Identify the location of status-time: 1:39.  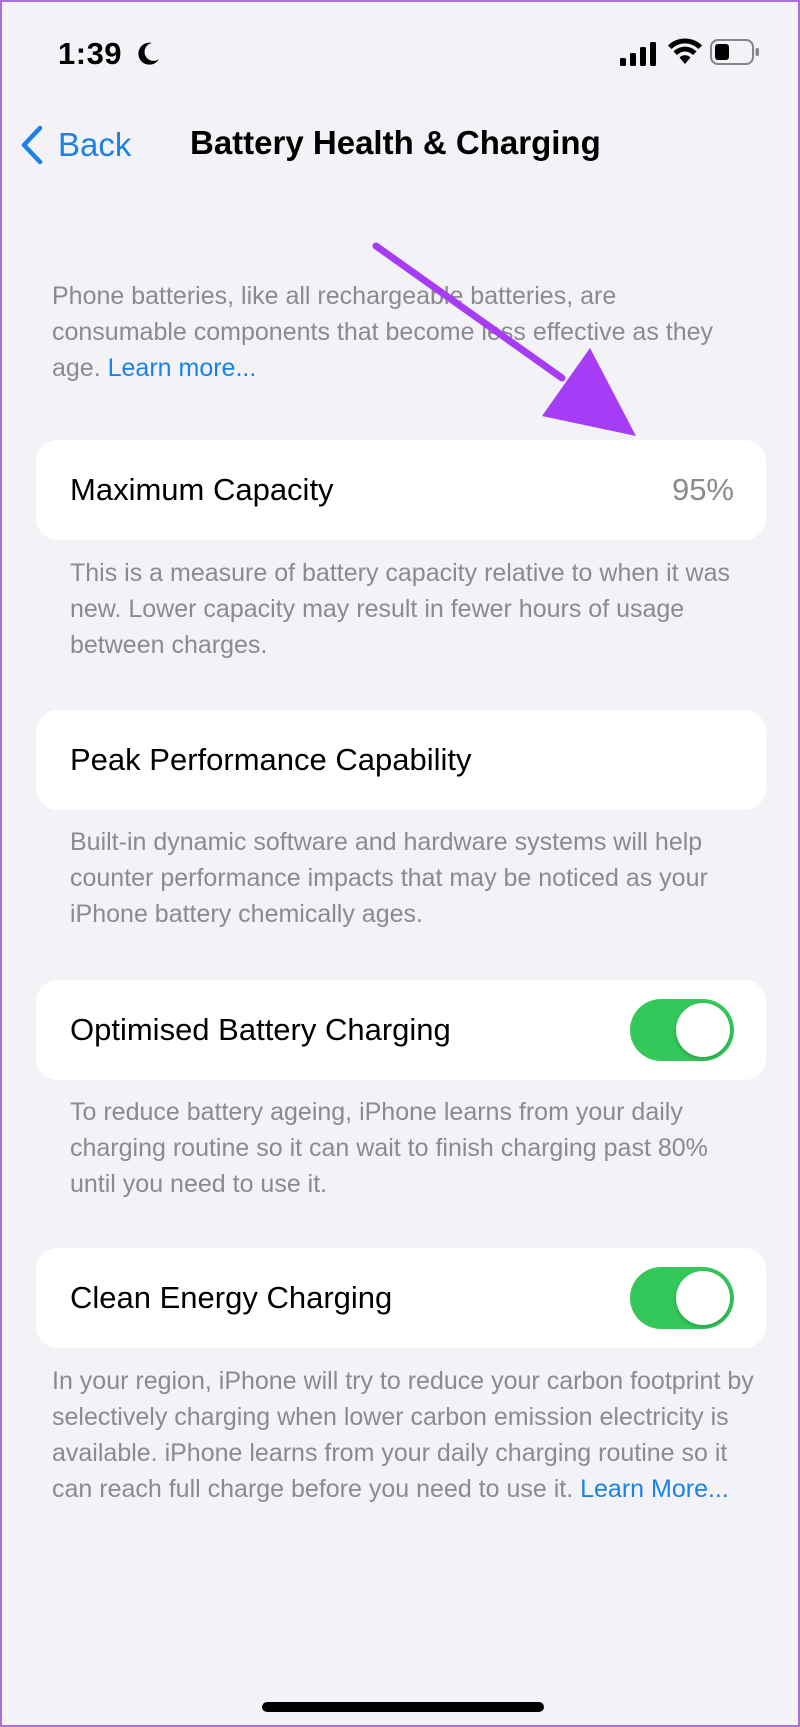
(90, 53).